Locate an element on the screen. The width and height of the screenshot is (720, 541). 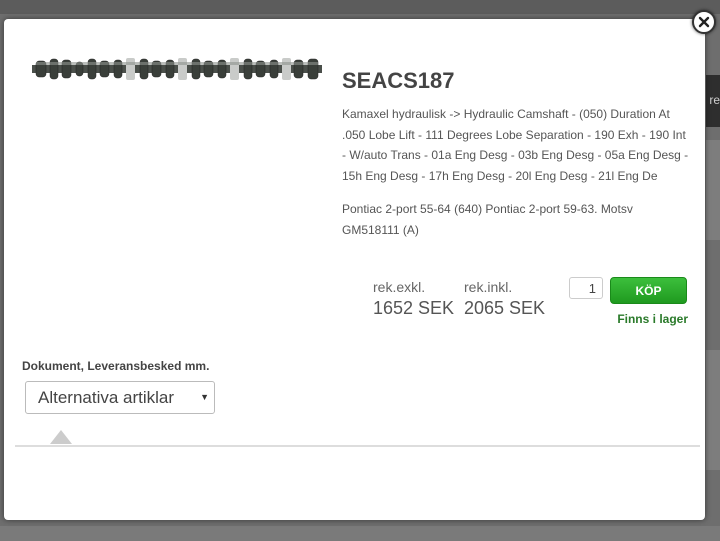
price-incl-block: rek.inkl. 2065 SEK is located at coordinates (504, 298).